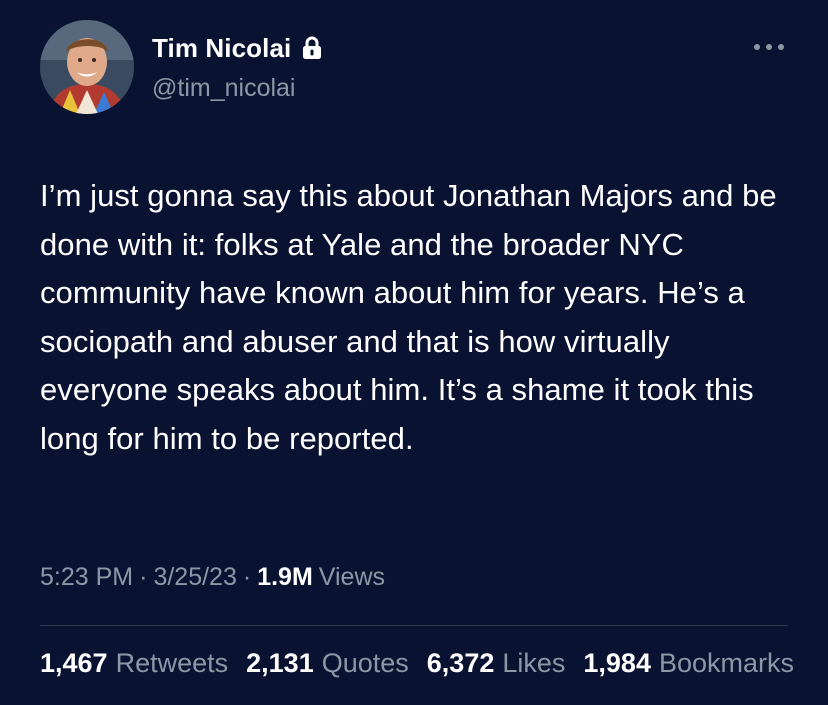  What do you see at coordinates (352, 577) in the screenshot?
I see `views-label: Views` at bounding box center [352, 577].